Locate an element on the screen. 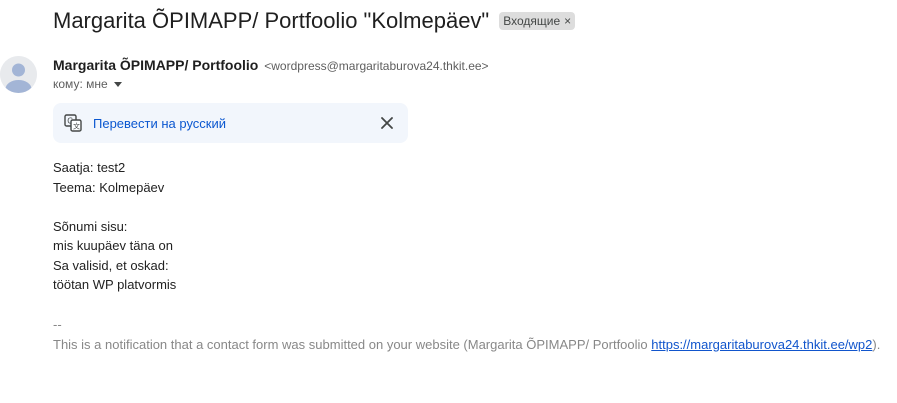 The width and height of the screenshot is (897, 403). body-line: Sa valisid, et oskad: is located at coordinates (111, 265).